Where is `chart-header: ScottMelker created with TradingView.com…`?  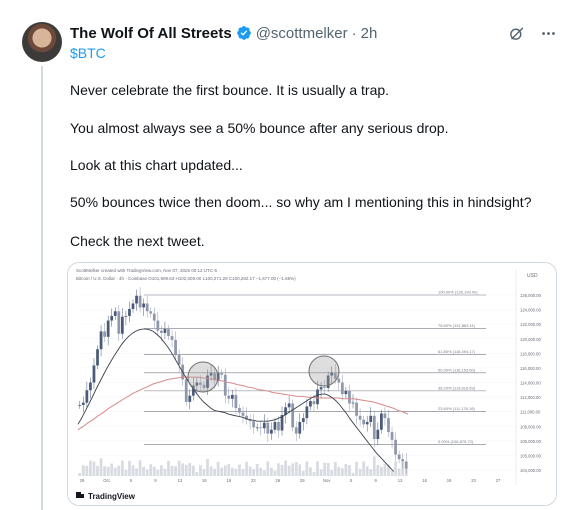 chart-header: ScottMelker created with TradingView.com… is located at coordinates (146, 270).